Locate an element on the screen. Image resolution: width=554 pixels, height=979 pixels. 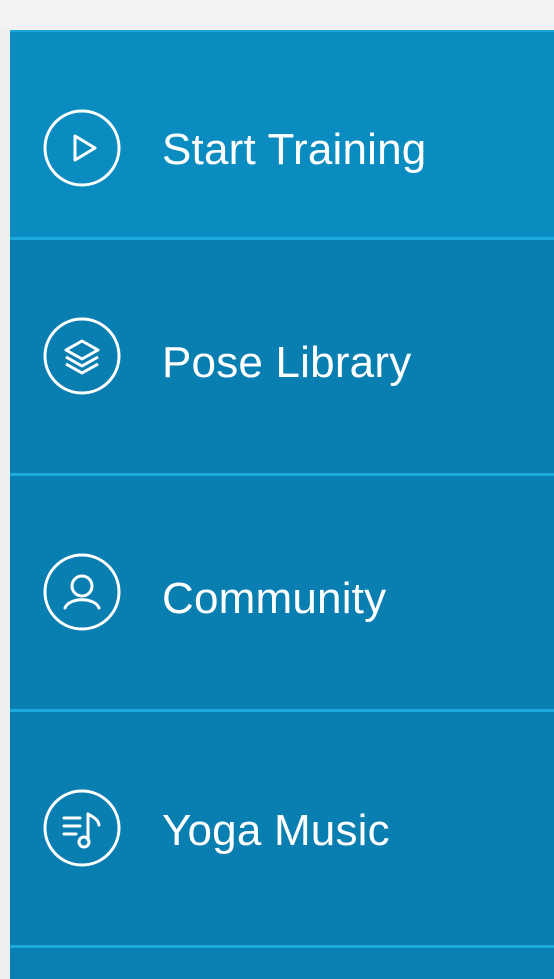
divider is located at coordinates (282, 946).